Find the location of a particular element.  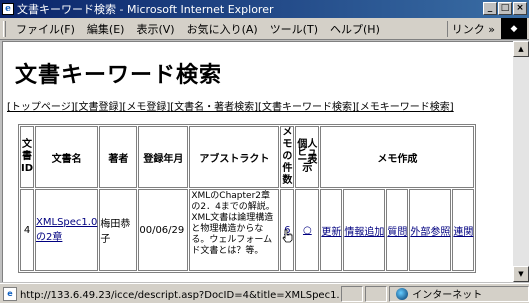

header-memo-count: メモの件数 is located at coordinates (287, 157).